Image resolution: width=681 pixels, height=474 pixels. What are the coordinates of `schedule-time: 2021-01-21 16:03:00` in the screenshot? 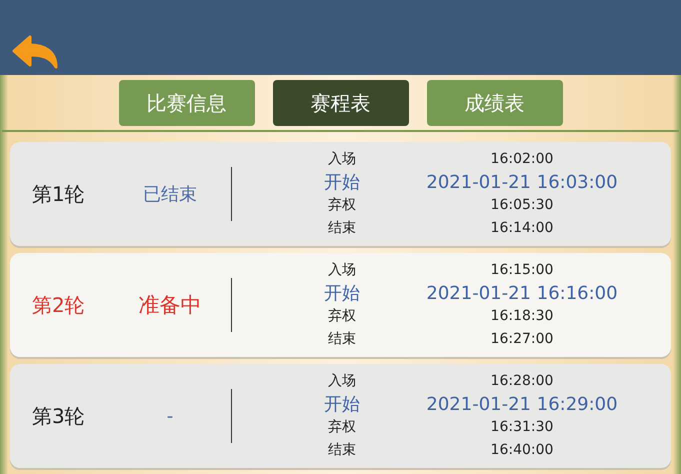 It's located at (522, 182).